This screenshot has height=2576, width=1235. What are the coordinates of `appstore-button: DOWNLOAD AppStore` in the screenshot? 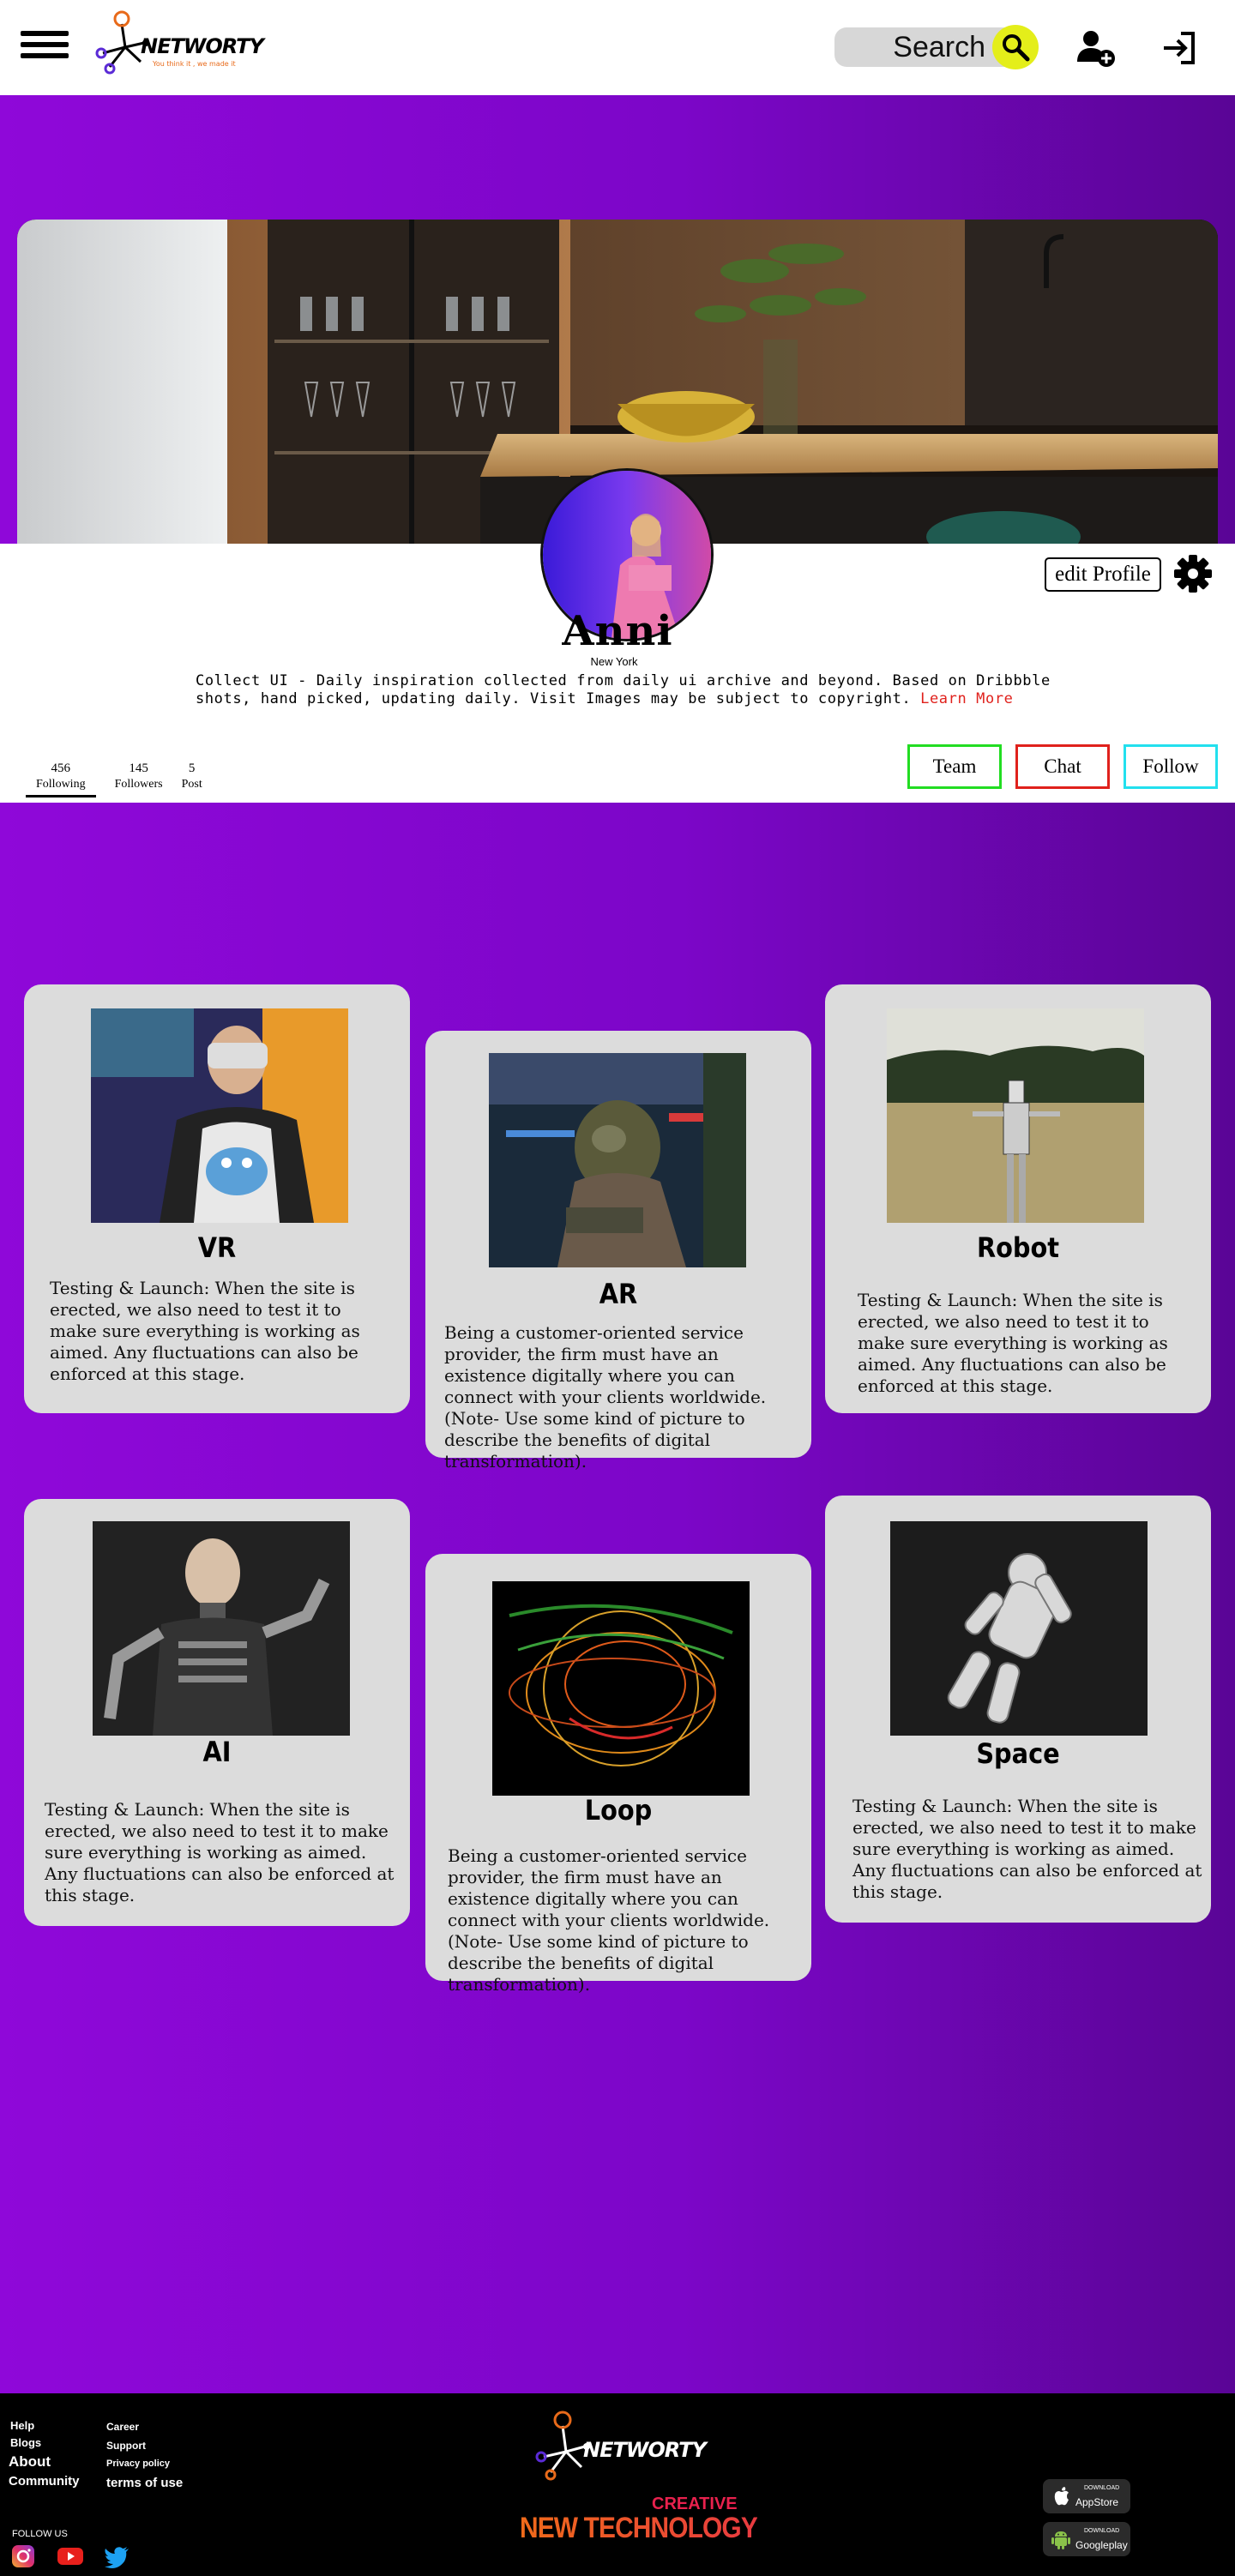 It's located at (1086, 2496).